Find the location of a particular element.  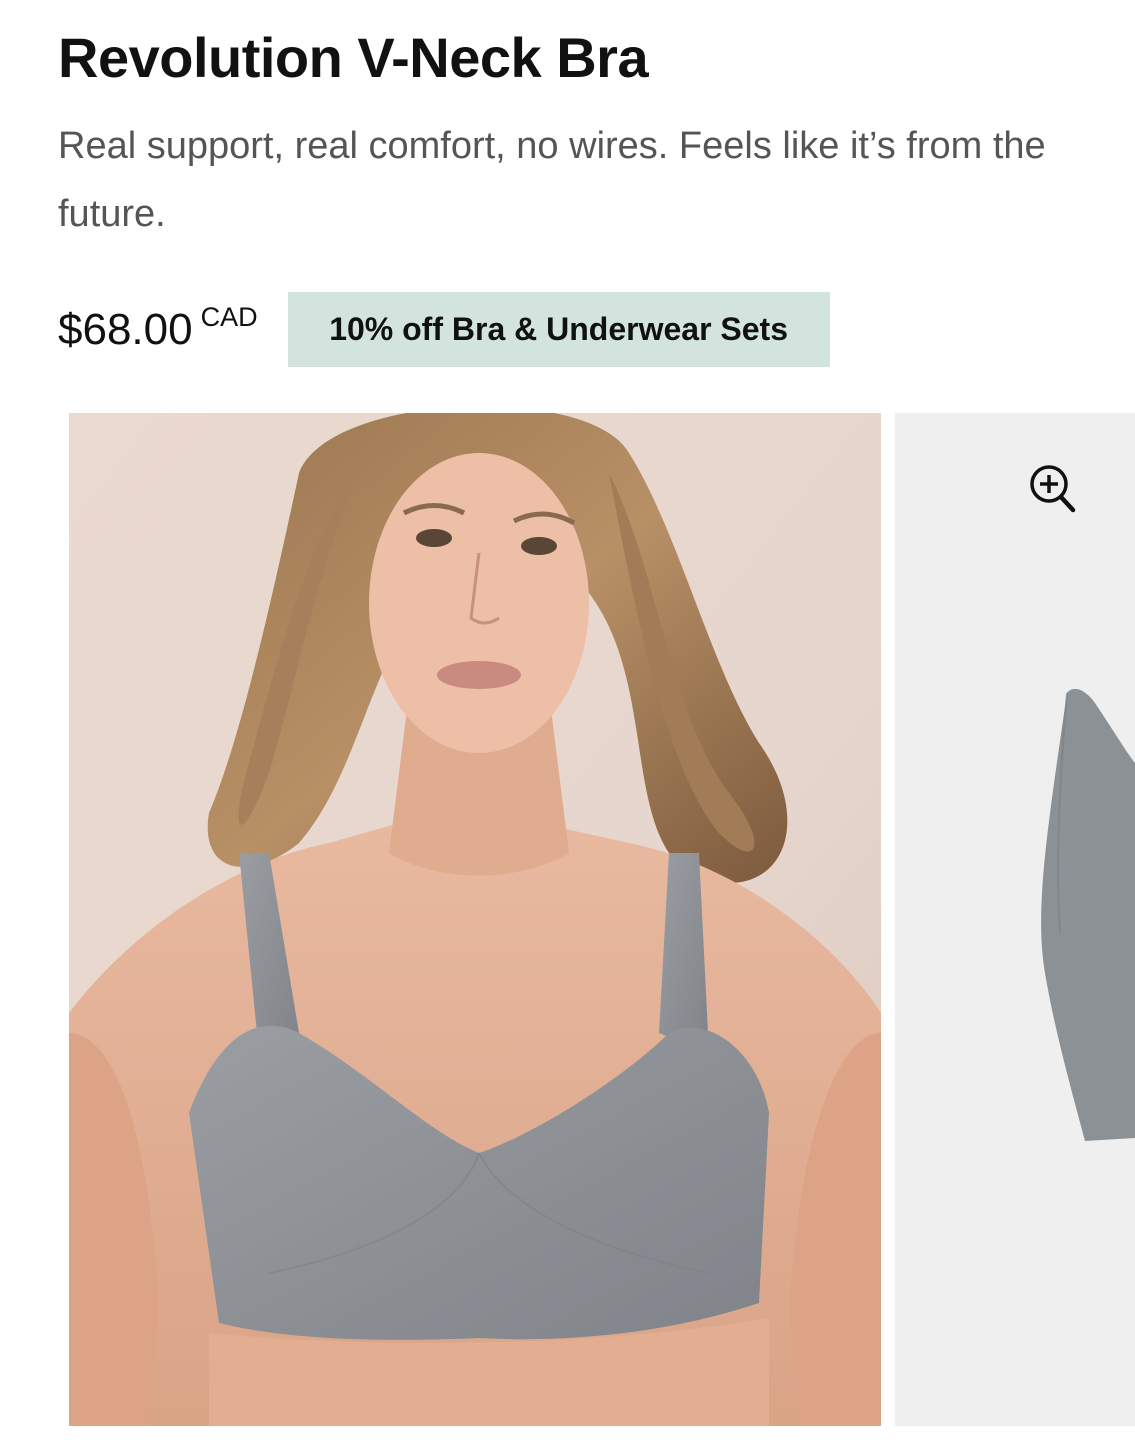

zoom-in-icon is located at coordinates (1053, 489).